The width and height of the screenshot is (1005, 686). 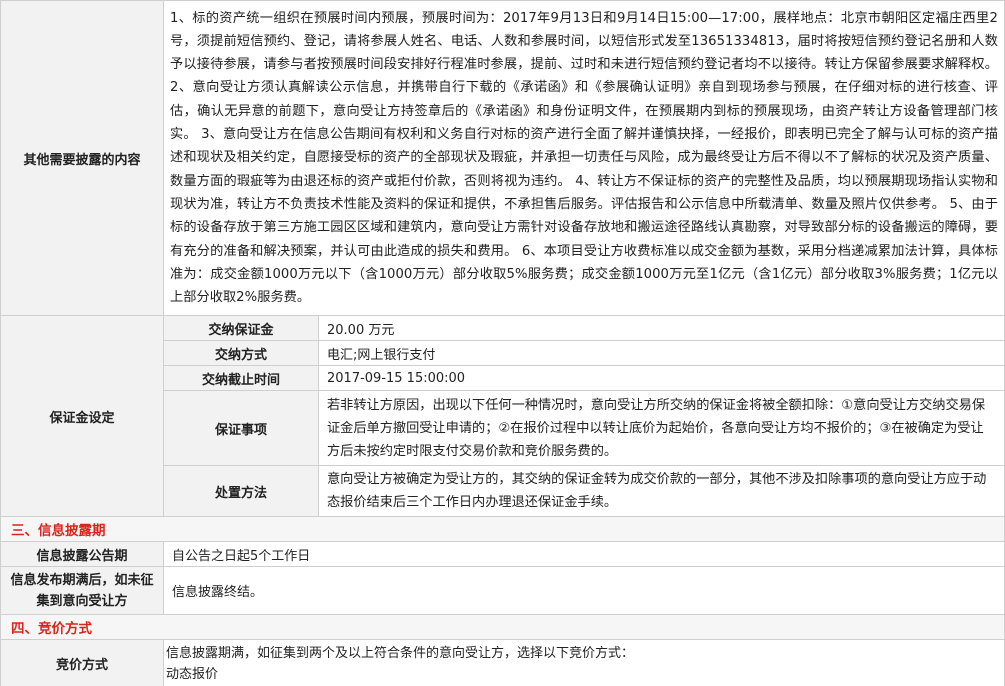 I want to click on section-bidding-method-title: 四、竞价方式, so click(x=502, y=627).